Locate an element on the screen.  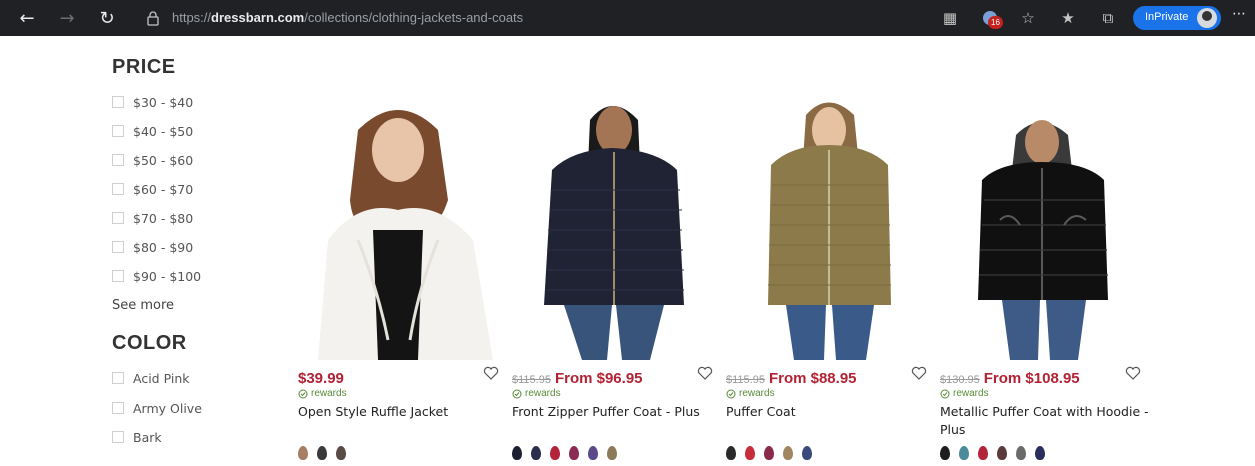
price-option: $80 - $90 is located at coordinates (152, 247).